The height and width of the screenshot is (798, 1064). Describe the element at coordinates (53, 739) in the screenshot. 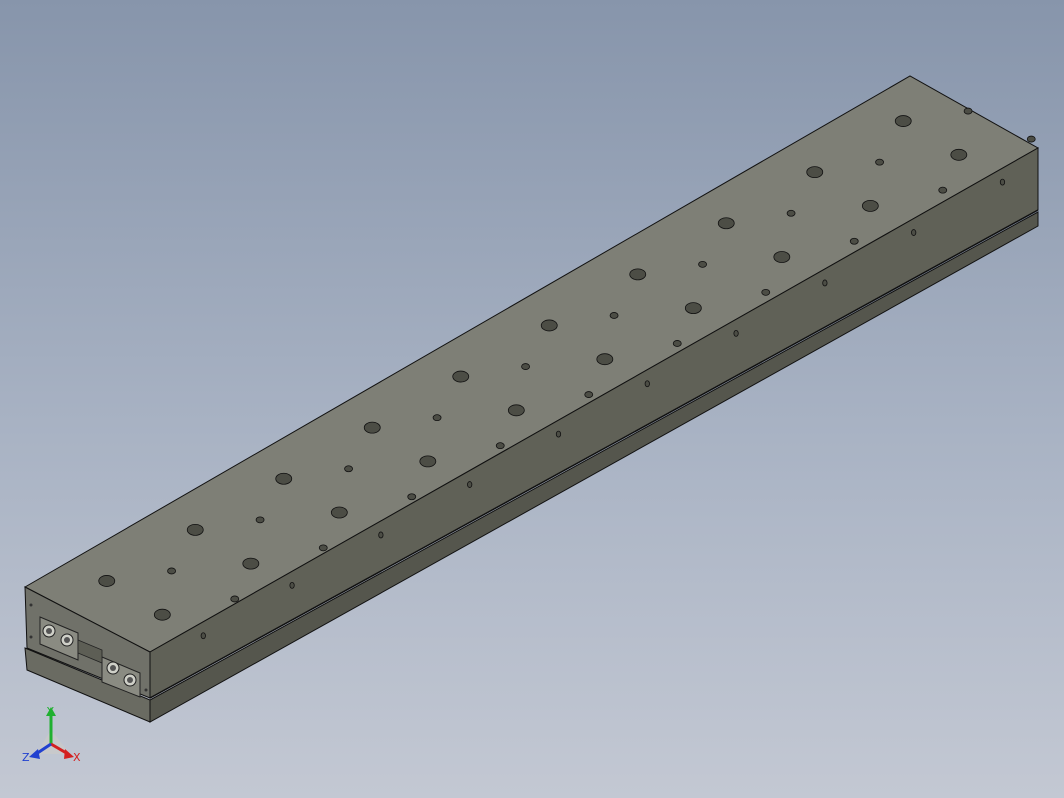

I see `orientation-triad: Y X Z` at that location.